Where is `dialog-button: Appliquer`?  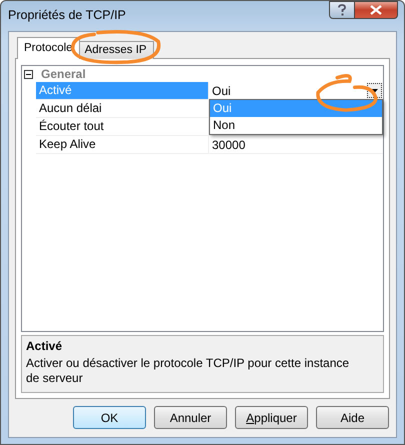 dialog-button: Appliquer is located at coordinates (271, 417).